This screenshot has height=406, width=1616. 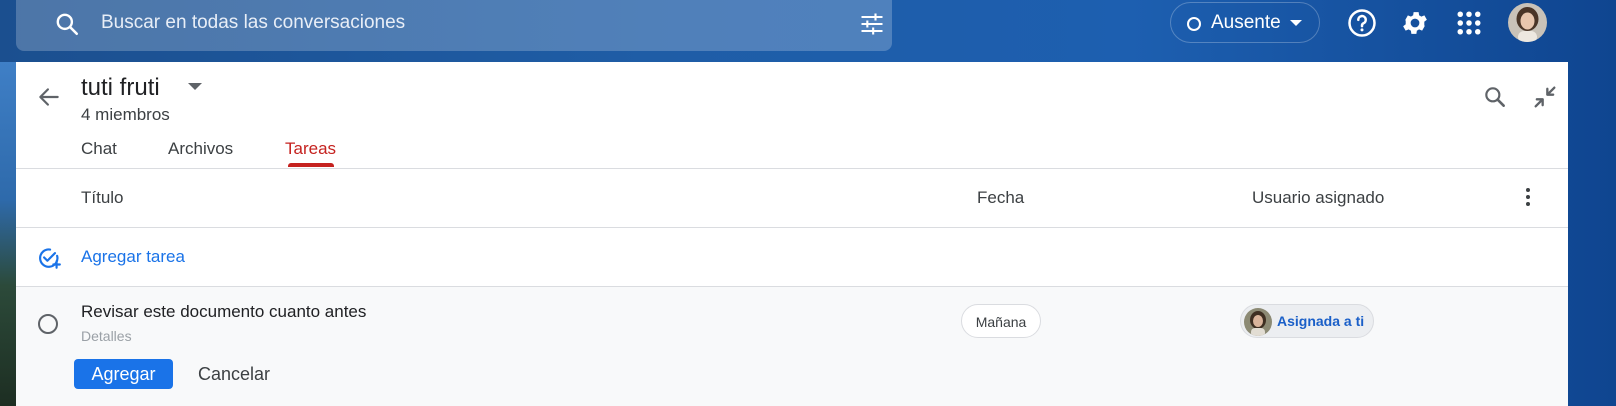 What do you see at coordinates (123, 374) in the screenshot?
I see `add-button: Agregar` at bounding box center [123, 374].